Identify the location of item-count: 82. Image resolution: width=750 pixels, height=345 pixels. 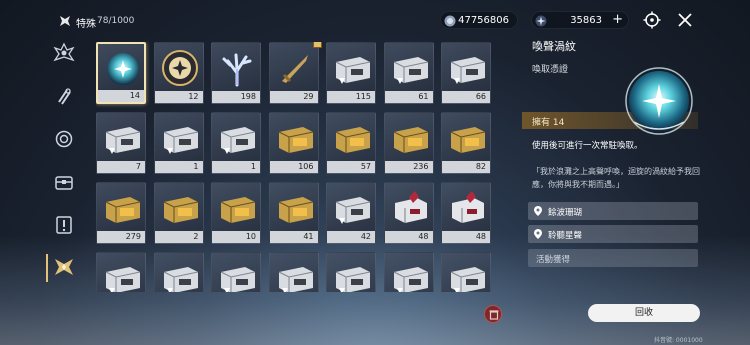
(466, 167).